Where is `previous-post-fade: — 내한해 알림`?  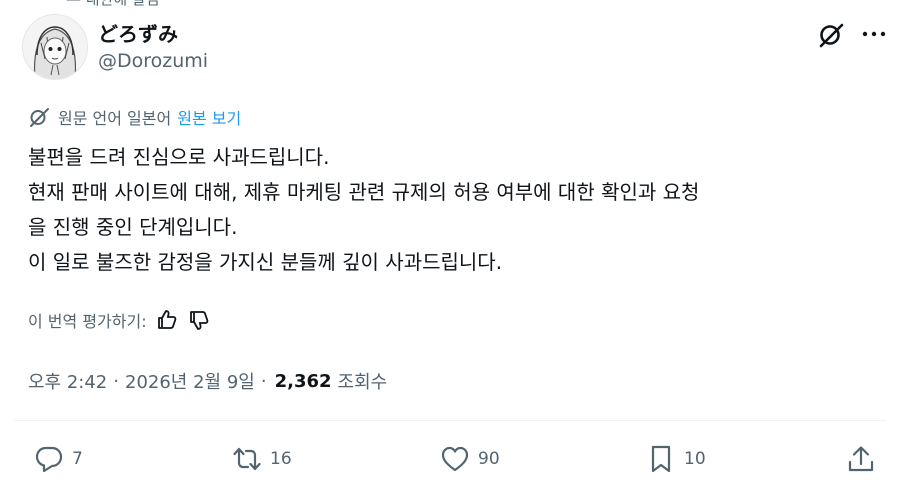
previous-post-fade: — 내한해 알림 is located at coordinates (450, 4).